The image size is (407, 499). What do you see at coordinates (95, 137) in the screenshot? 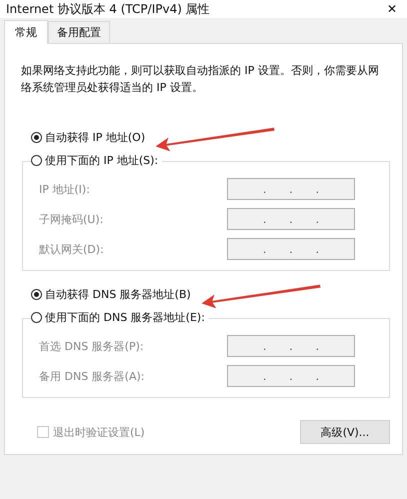
I see `radio-label: 自动获得 IP 地址(O)` at bounding box center [95, 137].